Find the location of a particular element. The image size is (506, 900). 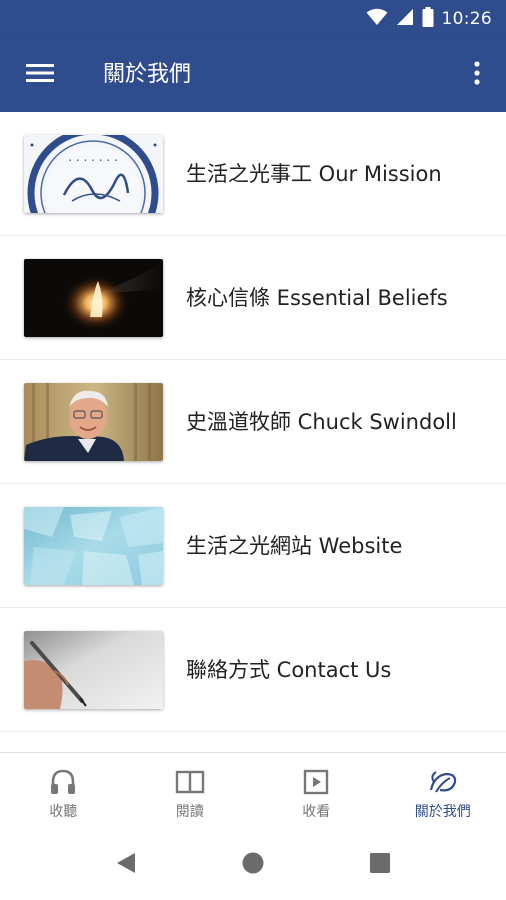

back-icon is located at coordinates (126, 865).